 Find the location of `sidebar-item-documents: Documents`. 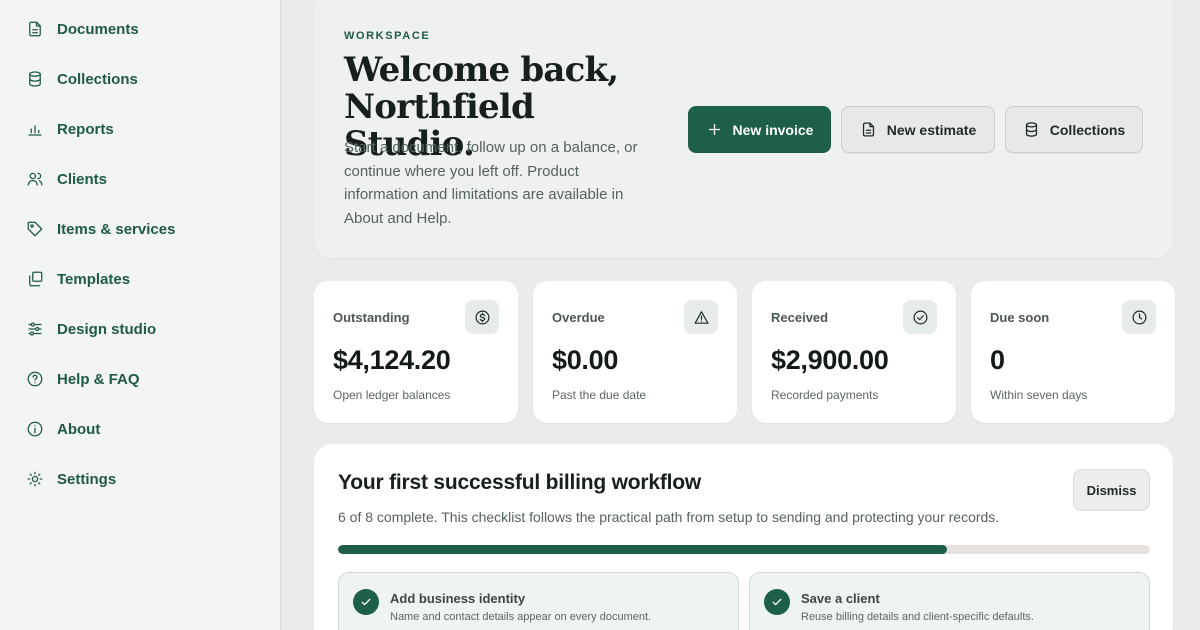

sidebar-item-documents: Documents is located at coordinates (82, 29).